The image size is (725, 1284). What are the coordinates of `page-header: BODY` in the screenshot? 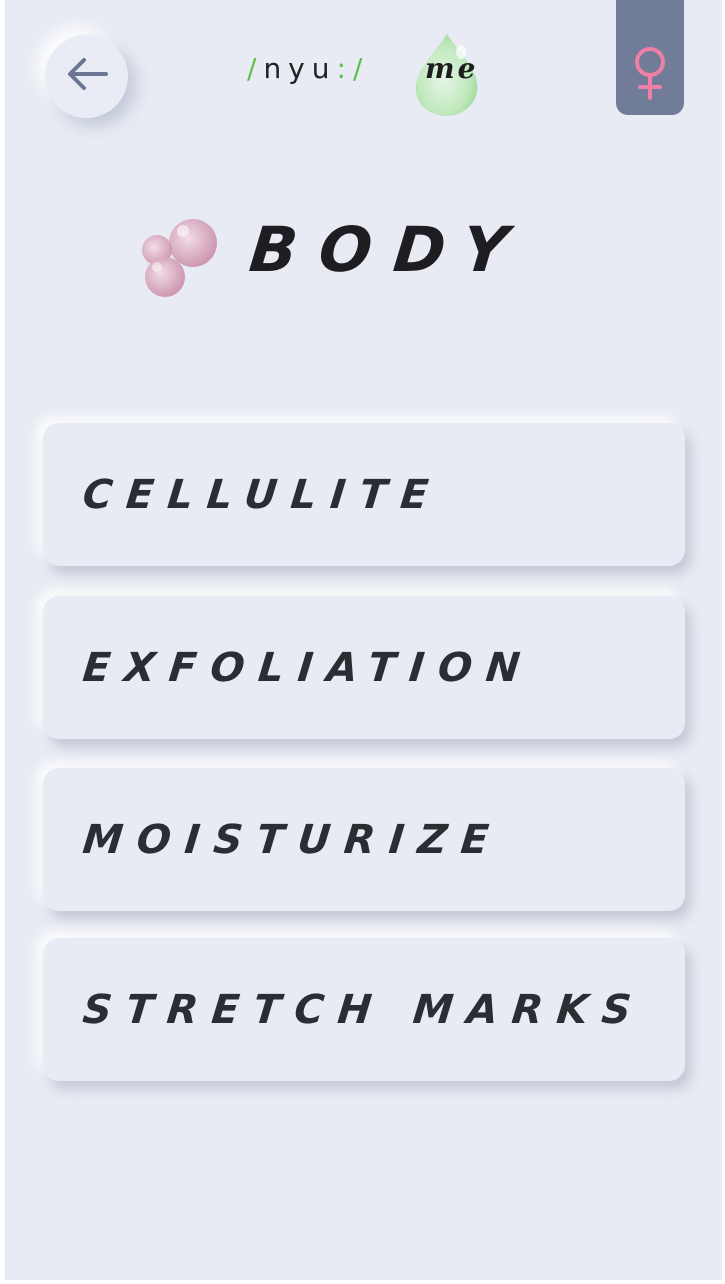 It's located at (345, 260).